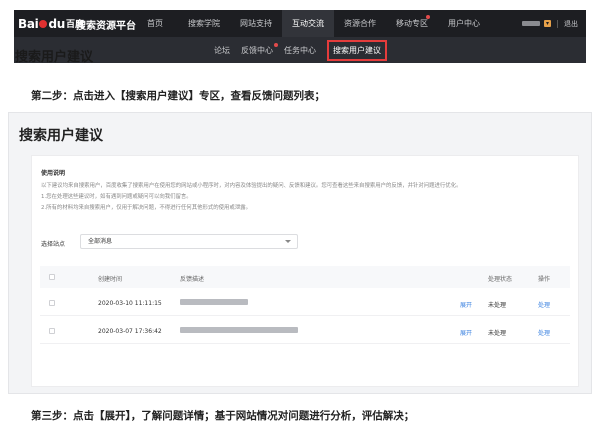 This screenshot has width=600, height=433. I want to click on col-desc: 反馈描述, so click(192, 279).